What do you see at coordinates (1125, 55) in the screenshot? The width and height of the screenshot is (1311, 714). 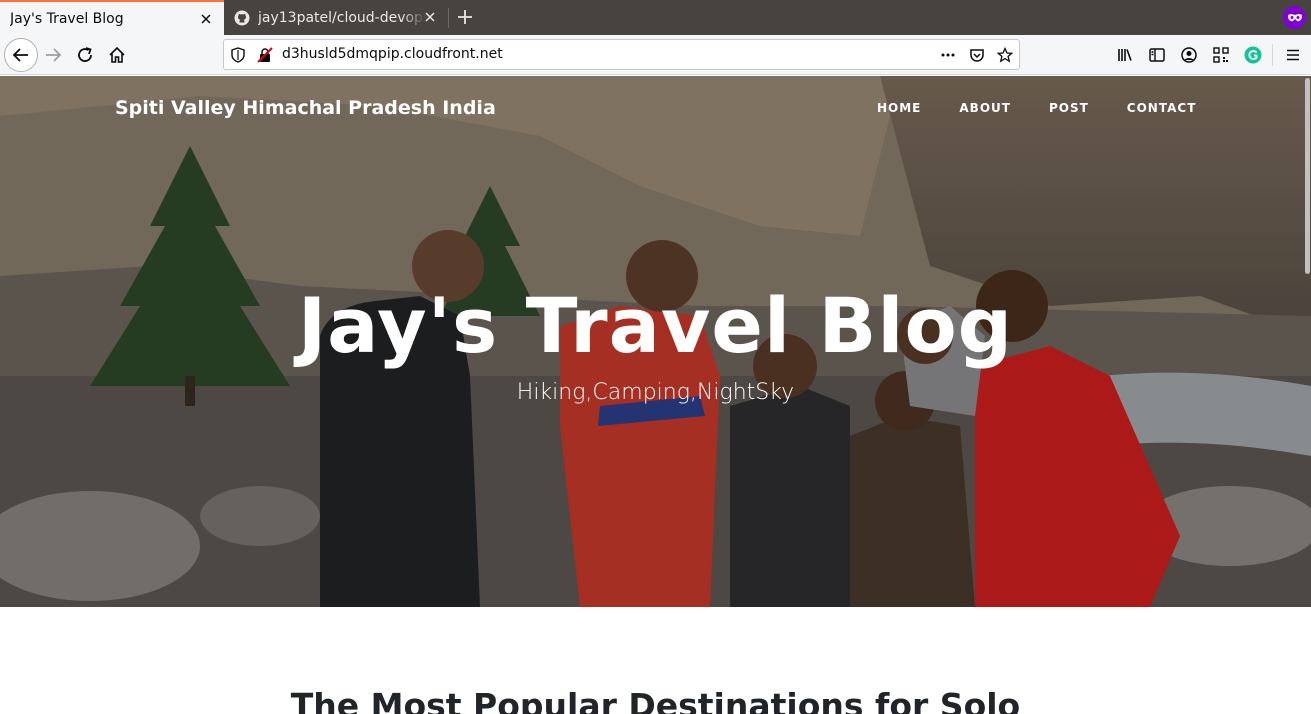 I see `library-icon` at bounding box center [1125, 55].